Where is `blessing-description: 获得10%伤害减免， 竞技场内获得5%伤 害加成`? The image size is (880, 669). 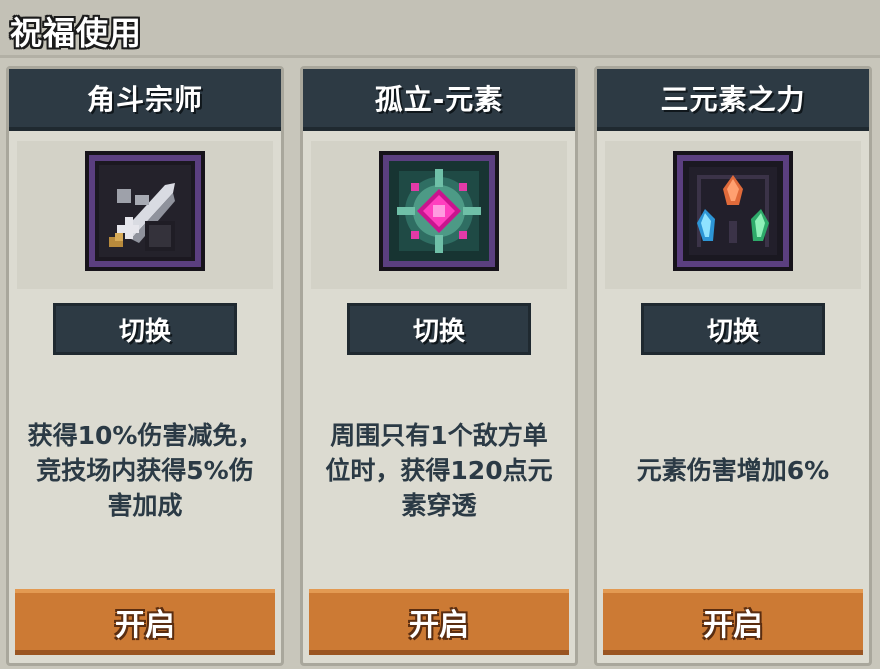 blessing-description: 获得10%伤害减免， 竞技场内获得5%伤 害加成 is located at coordinates (145, 470).